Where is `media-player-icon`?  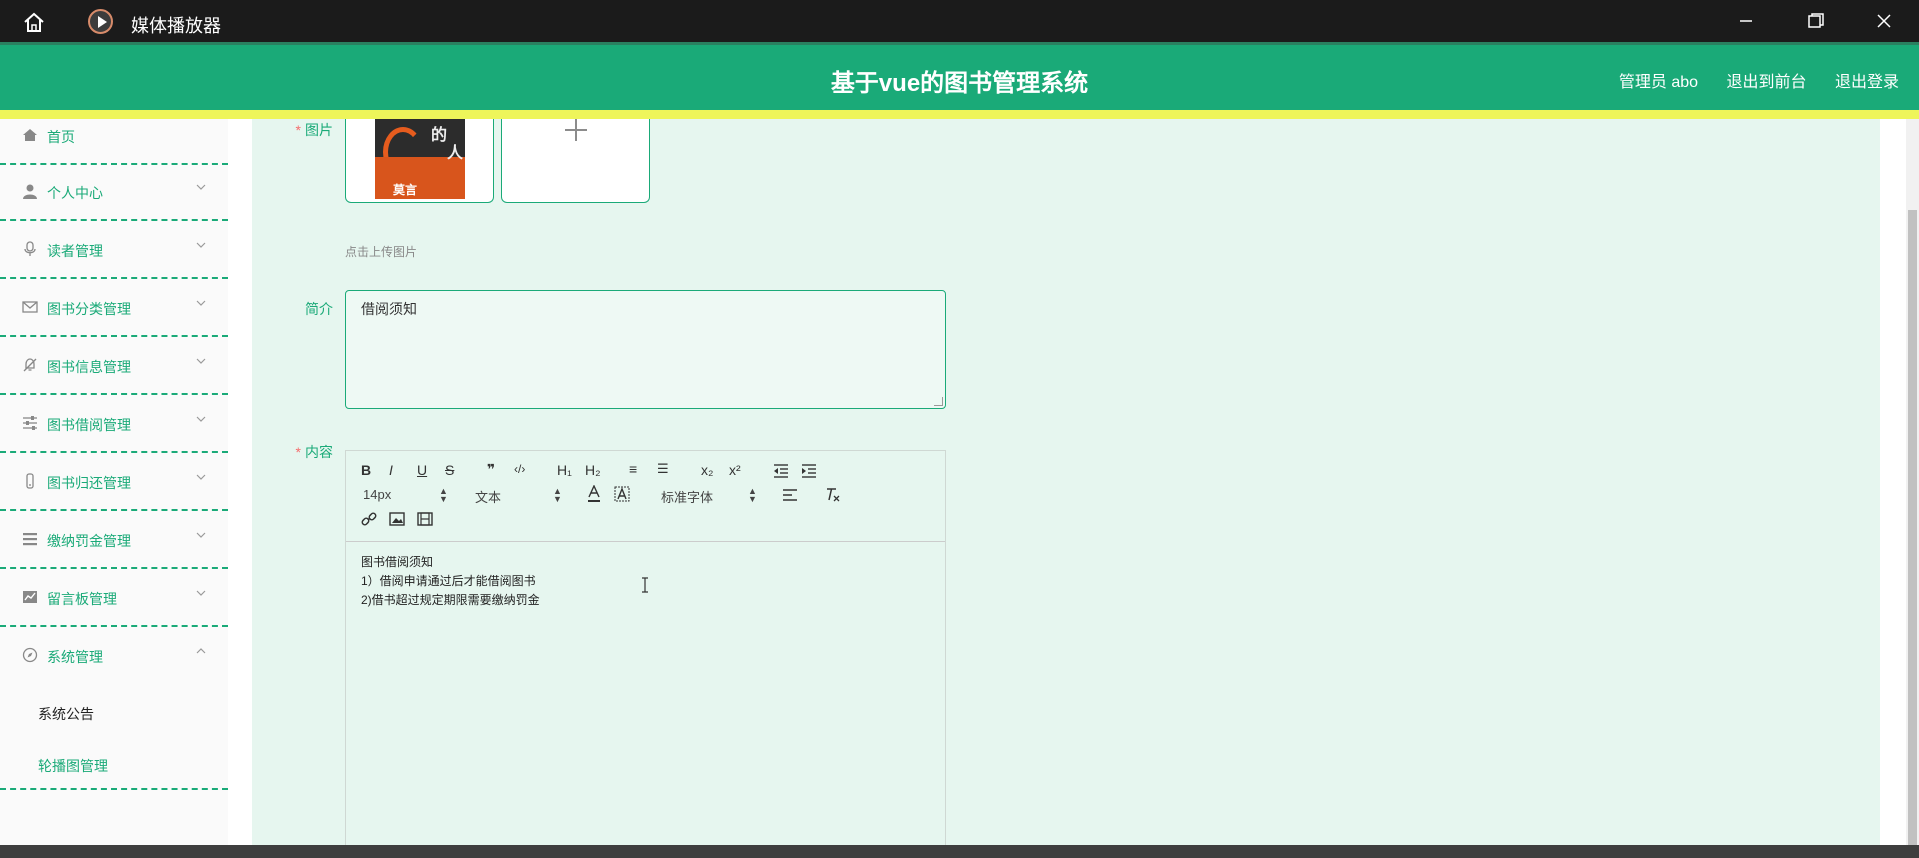 media-player-icon is located at coordinates (100, 21).